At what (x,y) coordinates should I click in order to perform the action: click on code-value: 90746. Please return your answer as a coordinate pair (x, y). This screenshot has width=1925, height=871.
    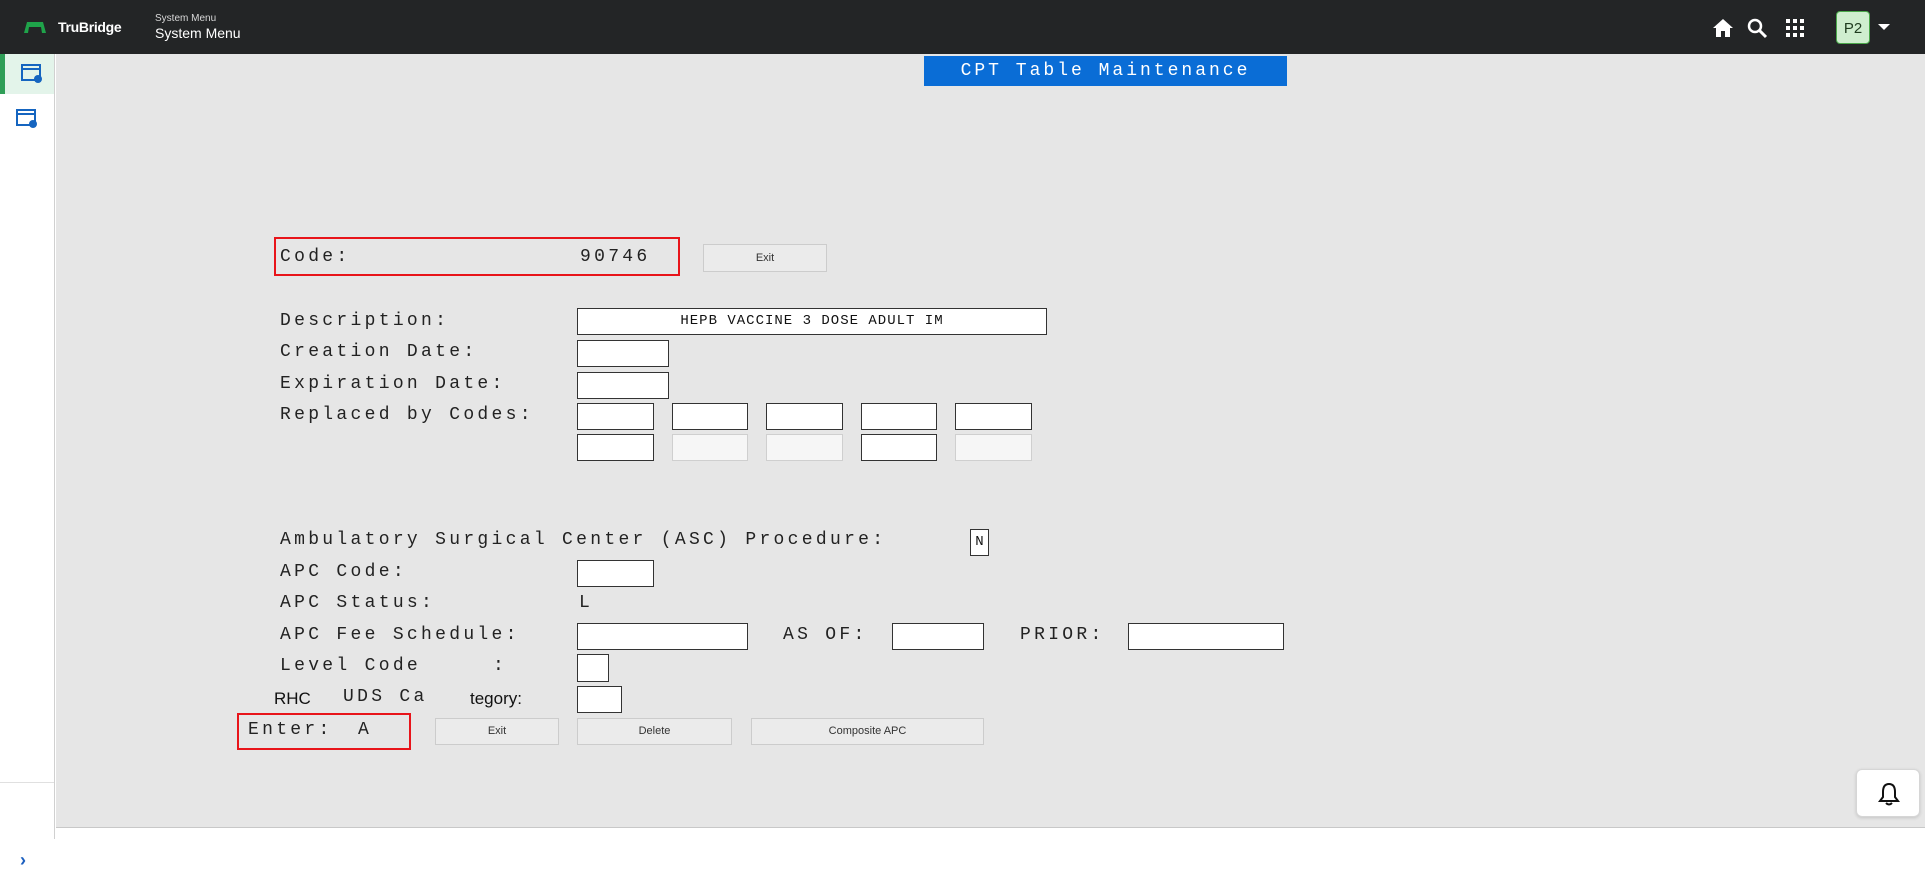
    Looking at the image, I should click on (615, 257).